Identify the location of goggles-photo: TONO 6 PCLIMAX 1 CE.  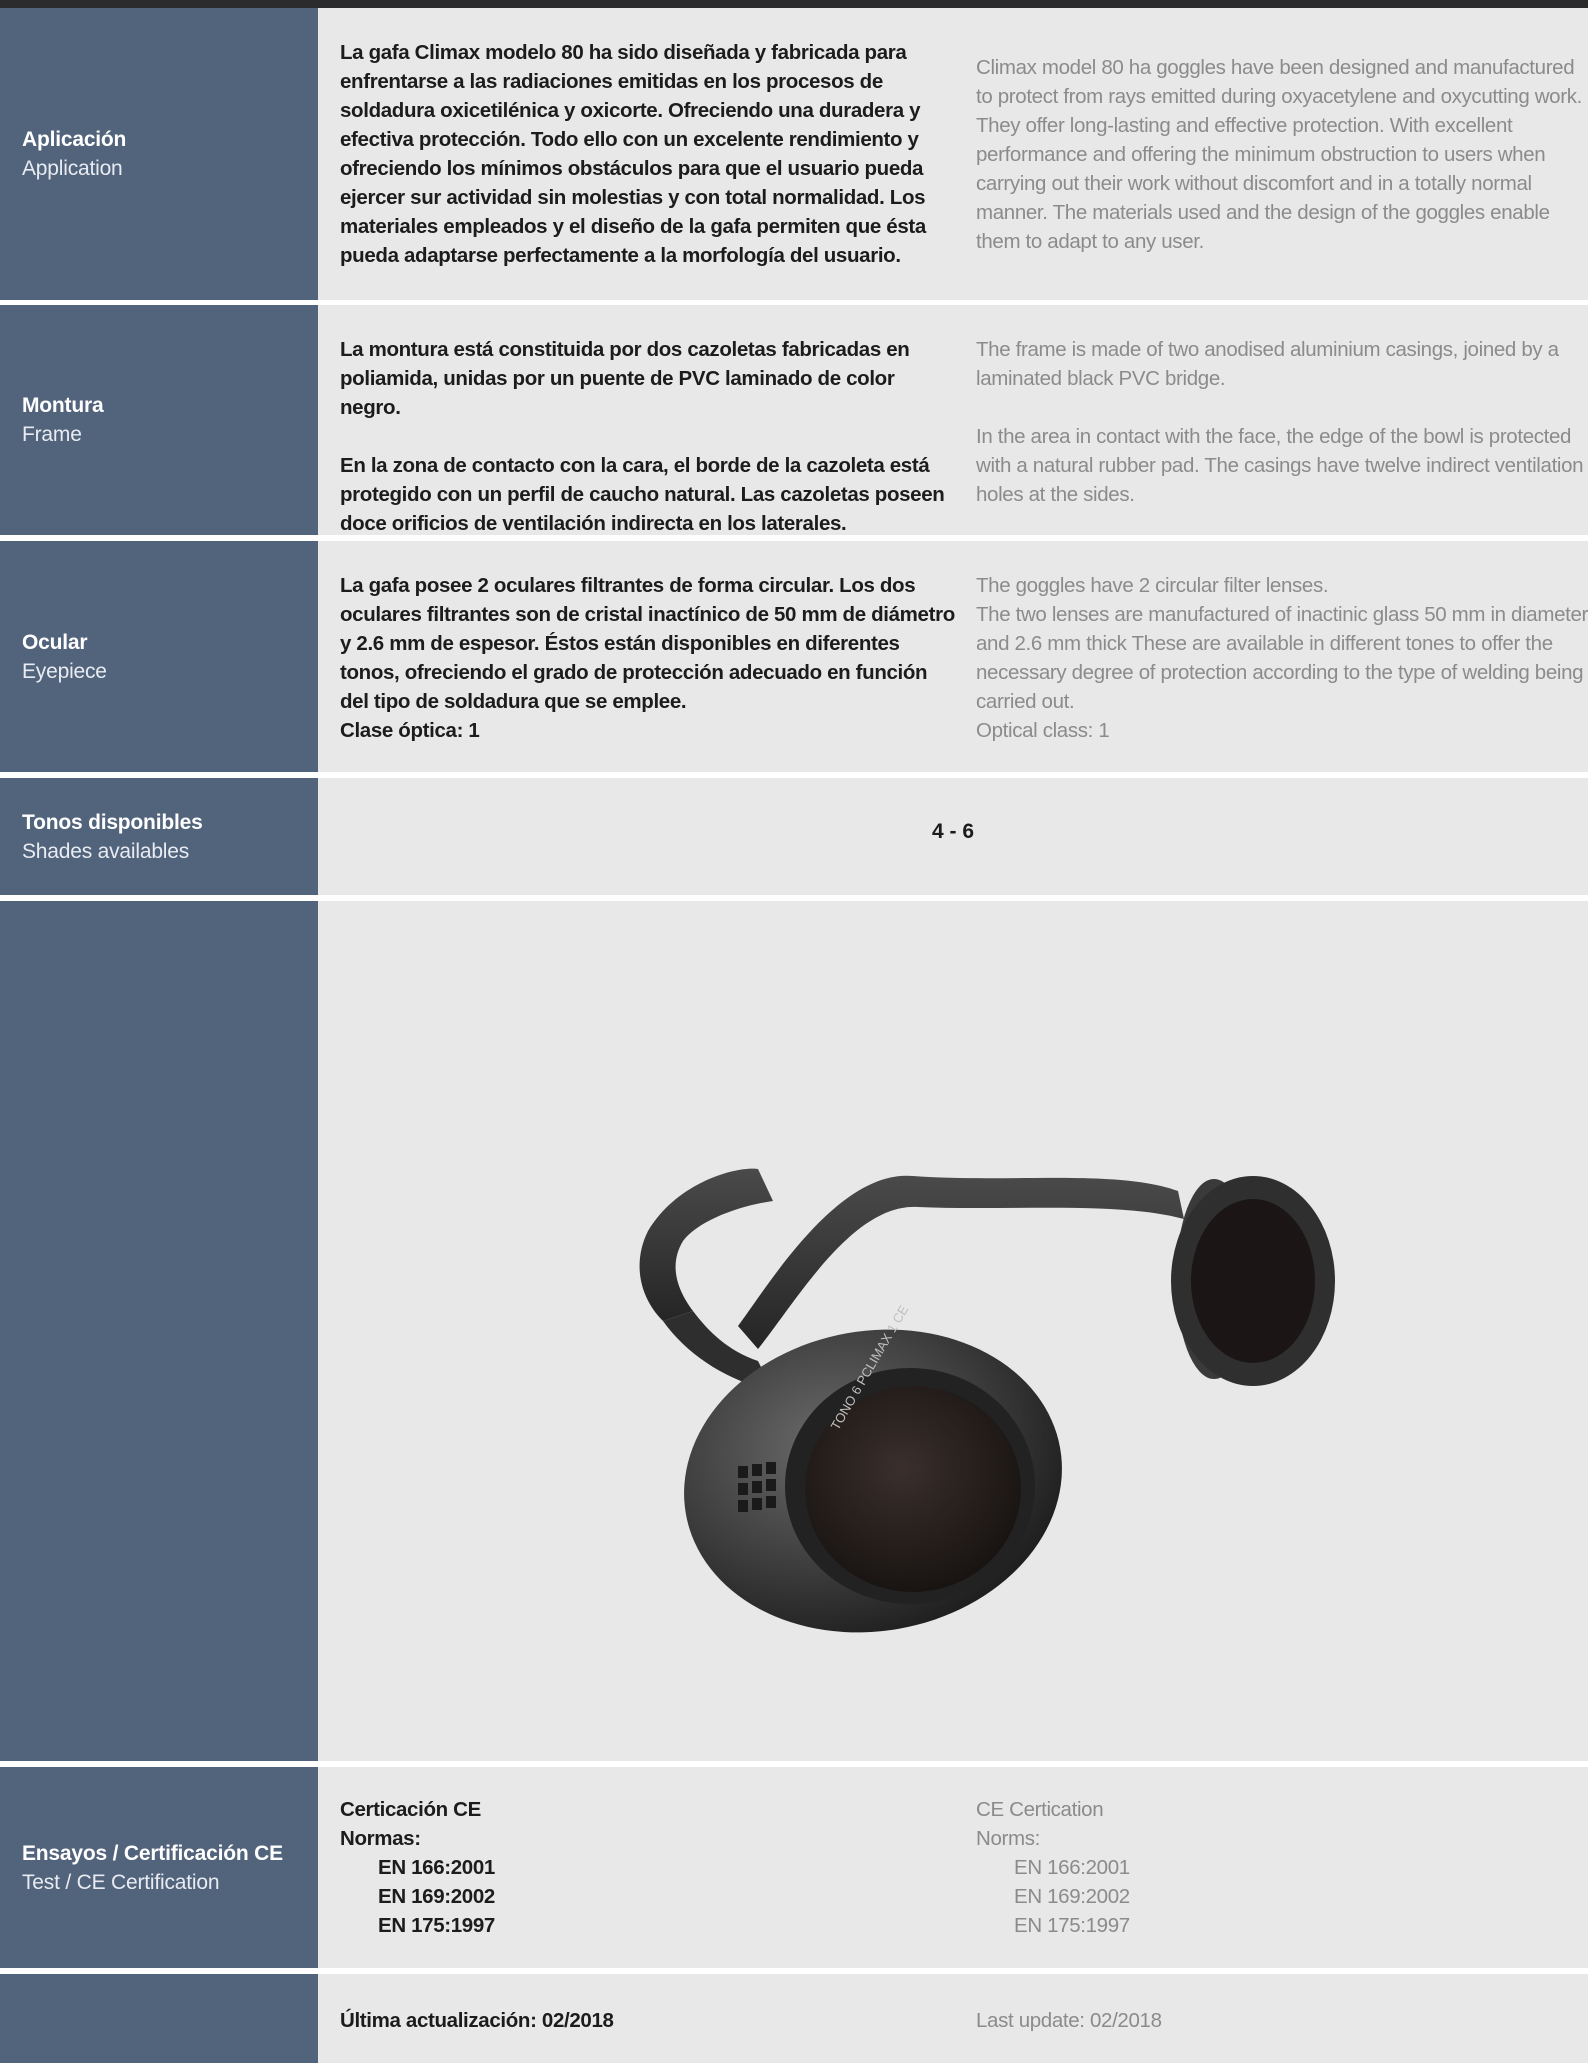
(987, 1400).